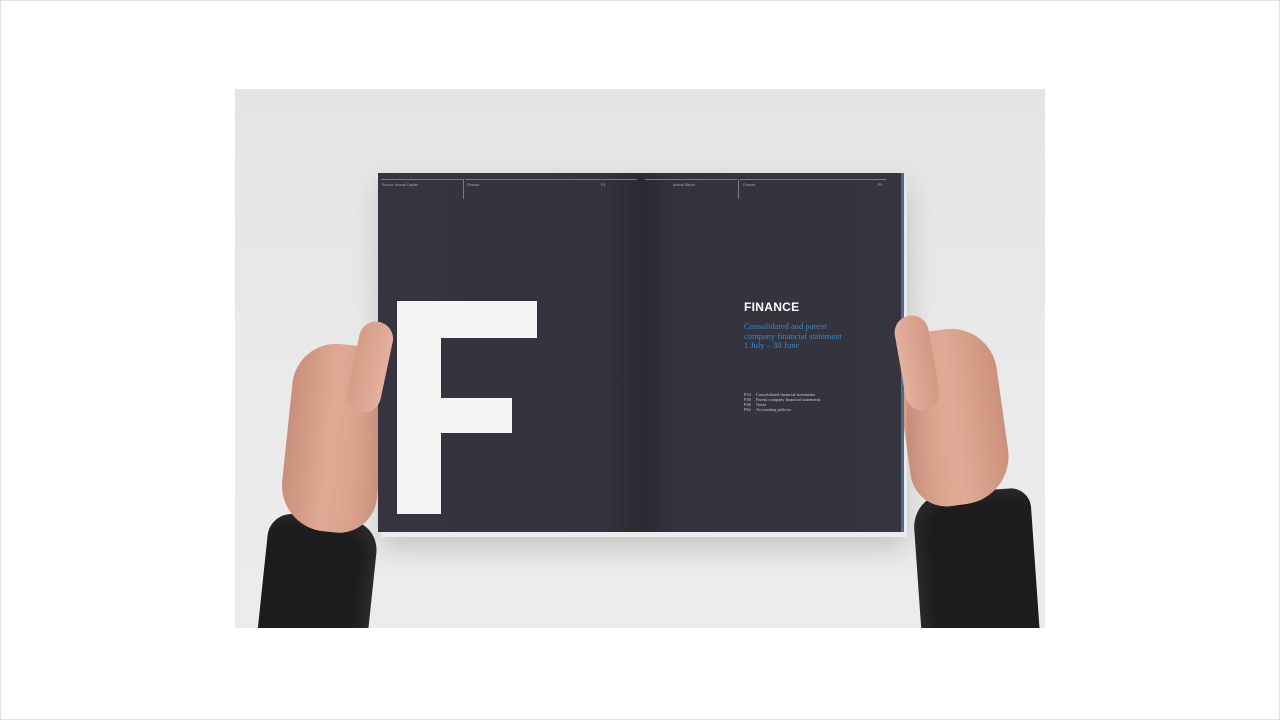 The width and height of the screenshot is (1280, 720). What do you see at coordinates (473, 185) in the screenshot?
I see `left-header-section: Finance` at bounding box center [473, 185].